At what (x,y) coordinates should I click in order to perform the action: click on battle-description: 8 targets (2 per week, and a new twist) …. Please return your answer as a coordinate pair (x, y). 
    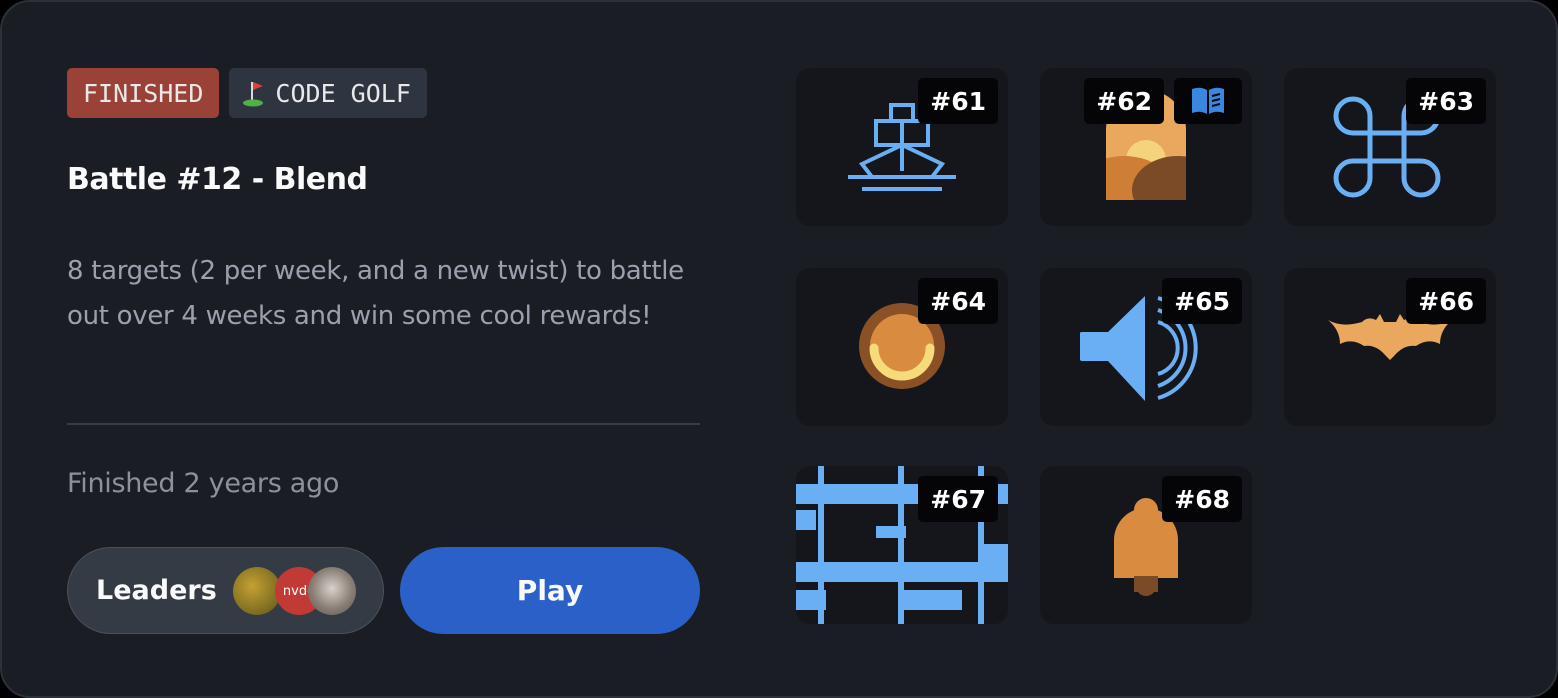
    Looking at the image, I should click on (375, 293).